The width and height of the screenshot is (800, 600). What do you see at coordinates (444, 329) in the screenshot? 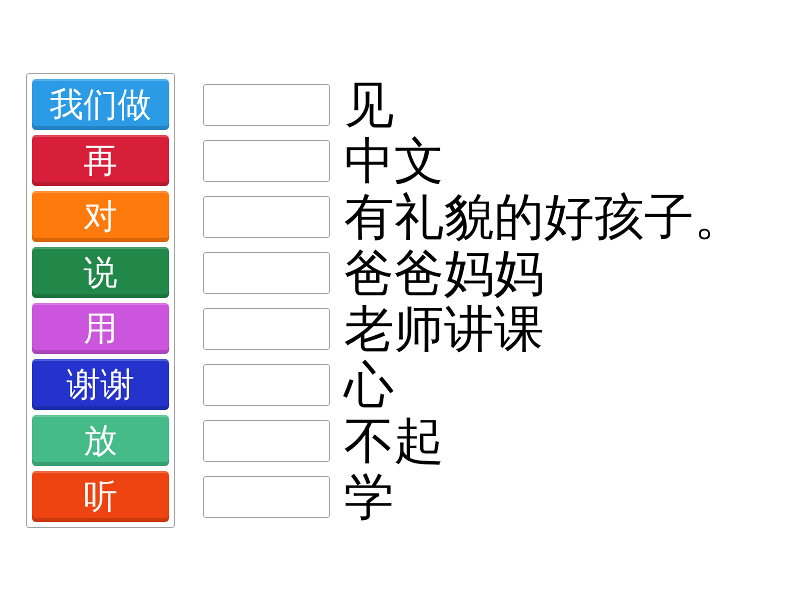
I see `sentence-text: 老师讲课` at bounding box center [444, 329].